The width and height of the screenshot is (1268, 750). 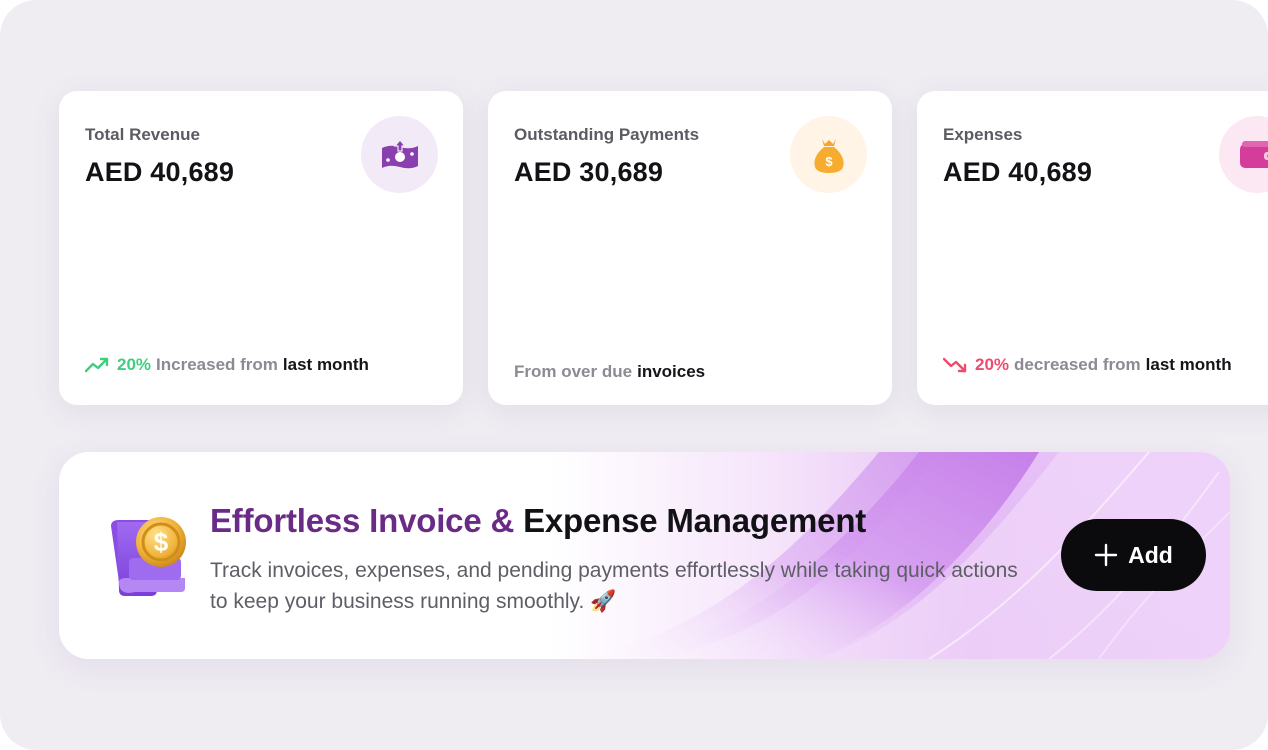 I want to click on plus-icon, so click(x=1106, y=555).